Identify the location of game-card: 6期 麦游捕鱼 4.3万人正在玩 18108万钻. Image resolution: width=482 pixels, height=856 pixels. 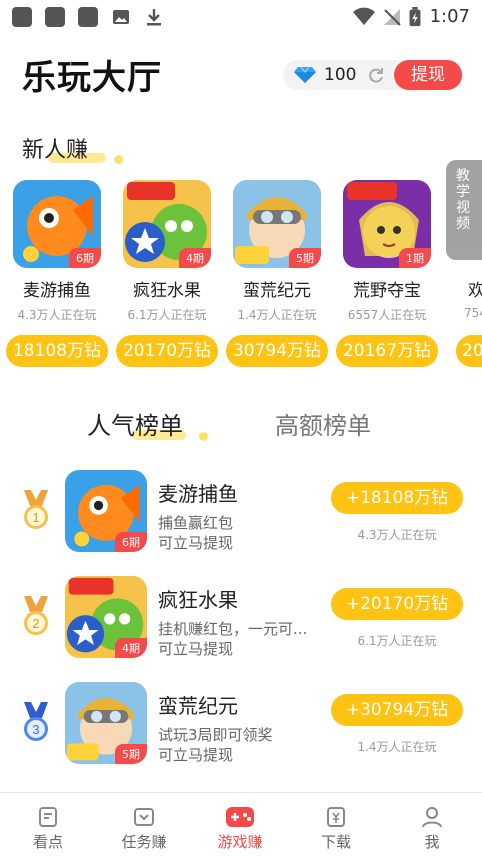
(55, 275).